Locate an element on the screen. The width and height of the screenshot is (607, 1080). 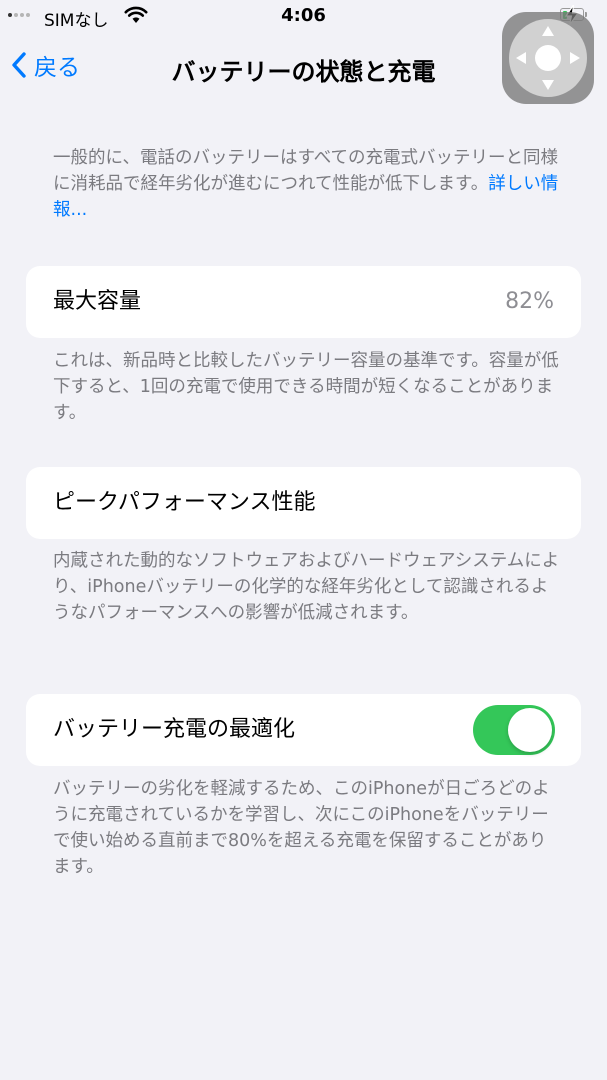
assistive-touch-icon is located at coordinates (548, 58).